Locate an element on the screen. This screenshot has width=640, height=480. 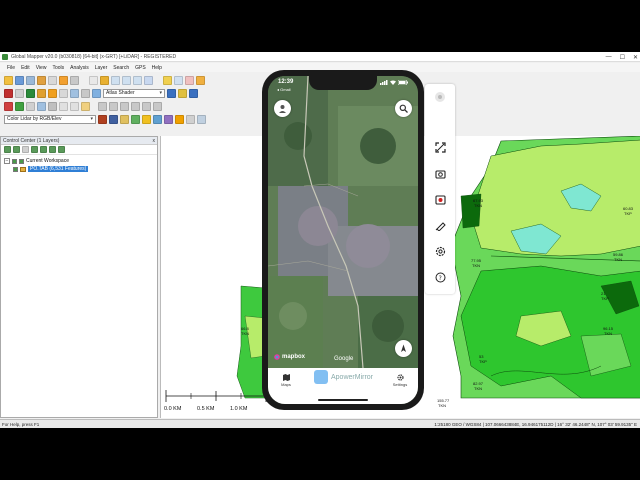
back-icon is located at coordinates (137, 80).